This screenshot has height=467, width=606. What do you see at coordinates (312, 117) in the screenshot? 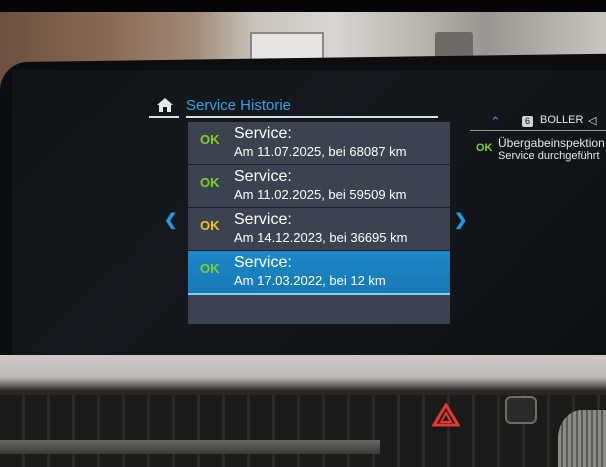
I see `title-underline` at bounding box center [312, 117].